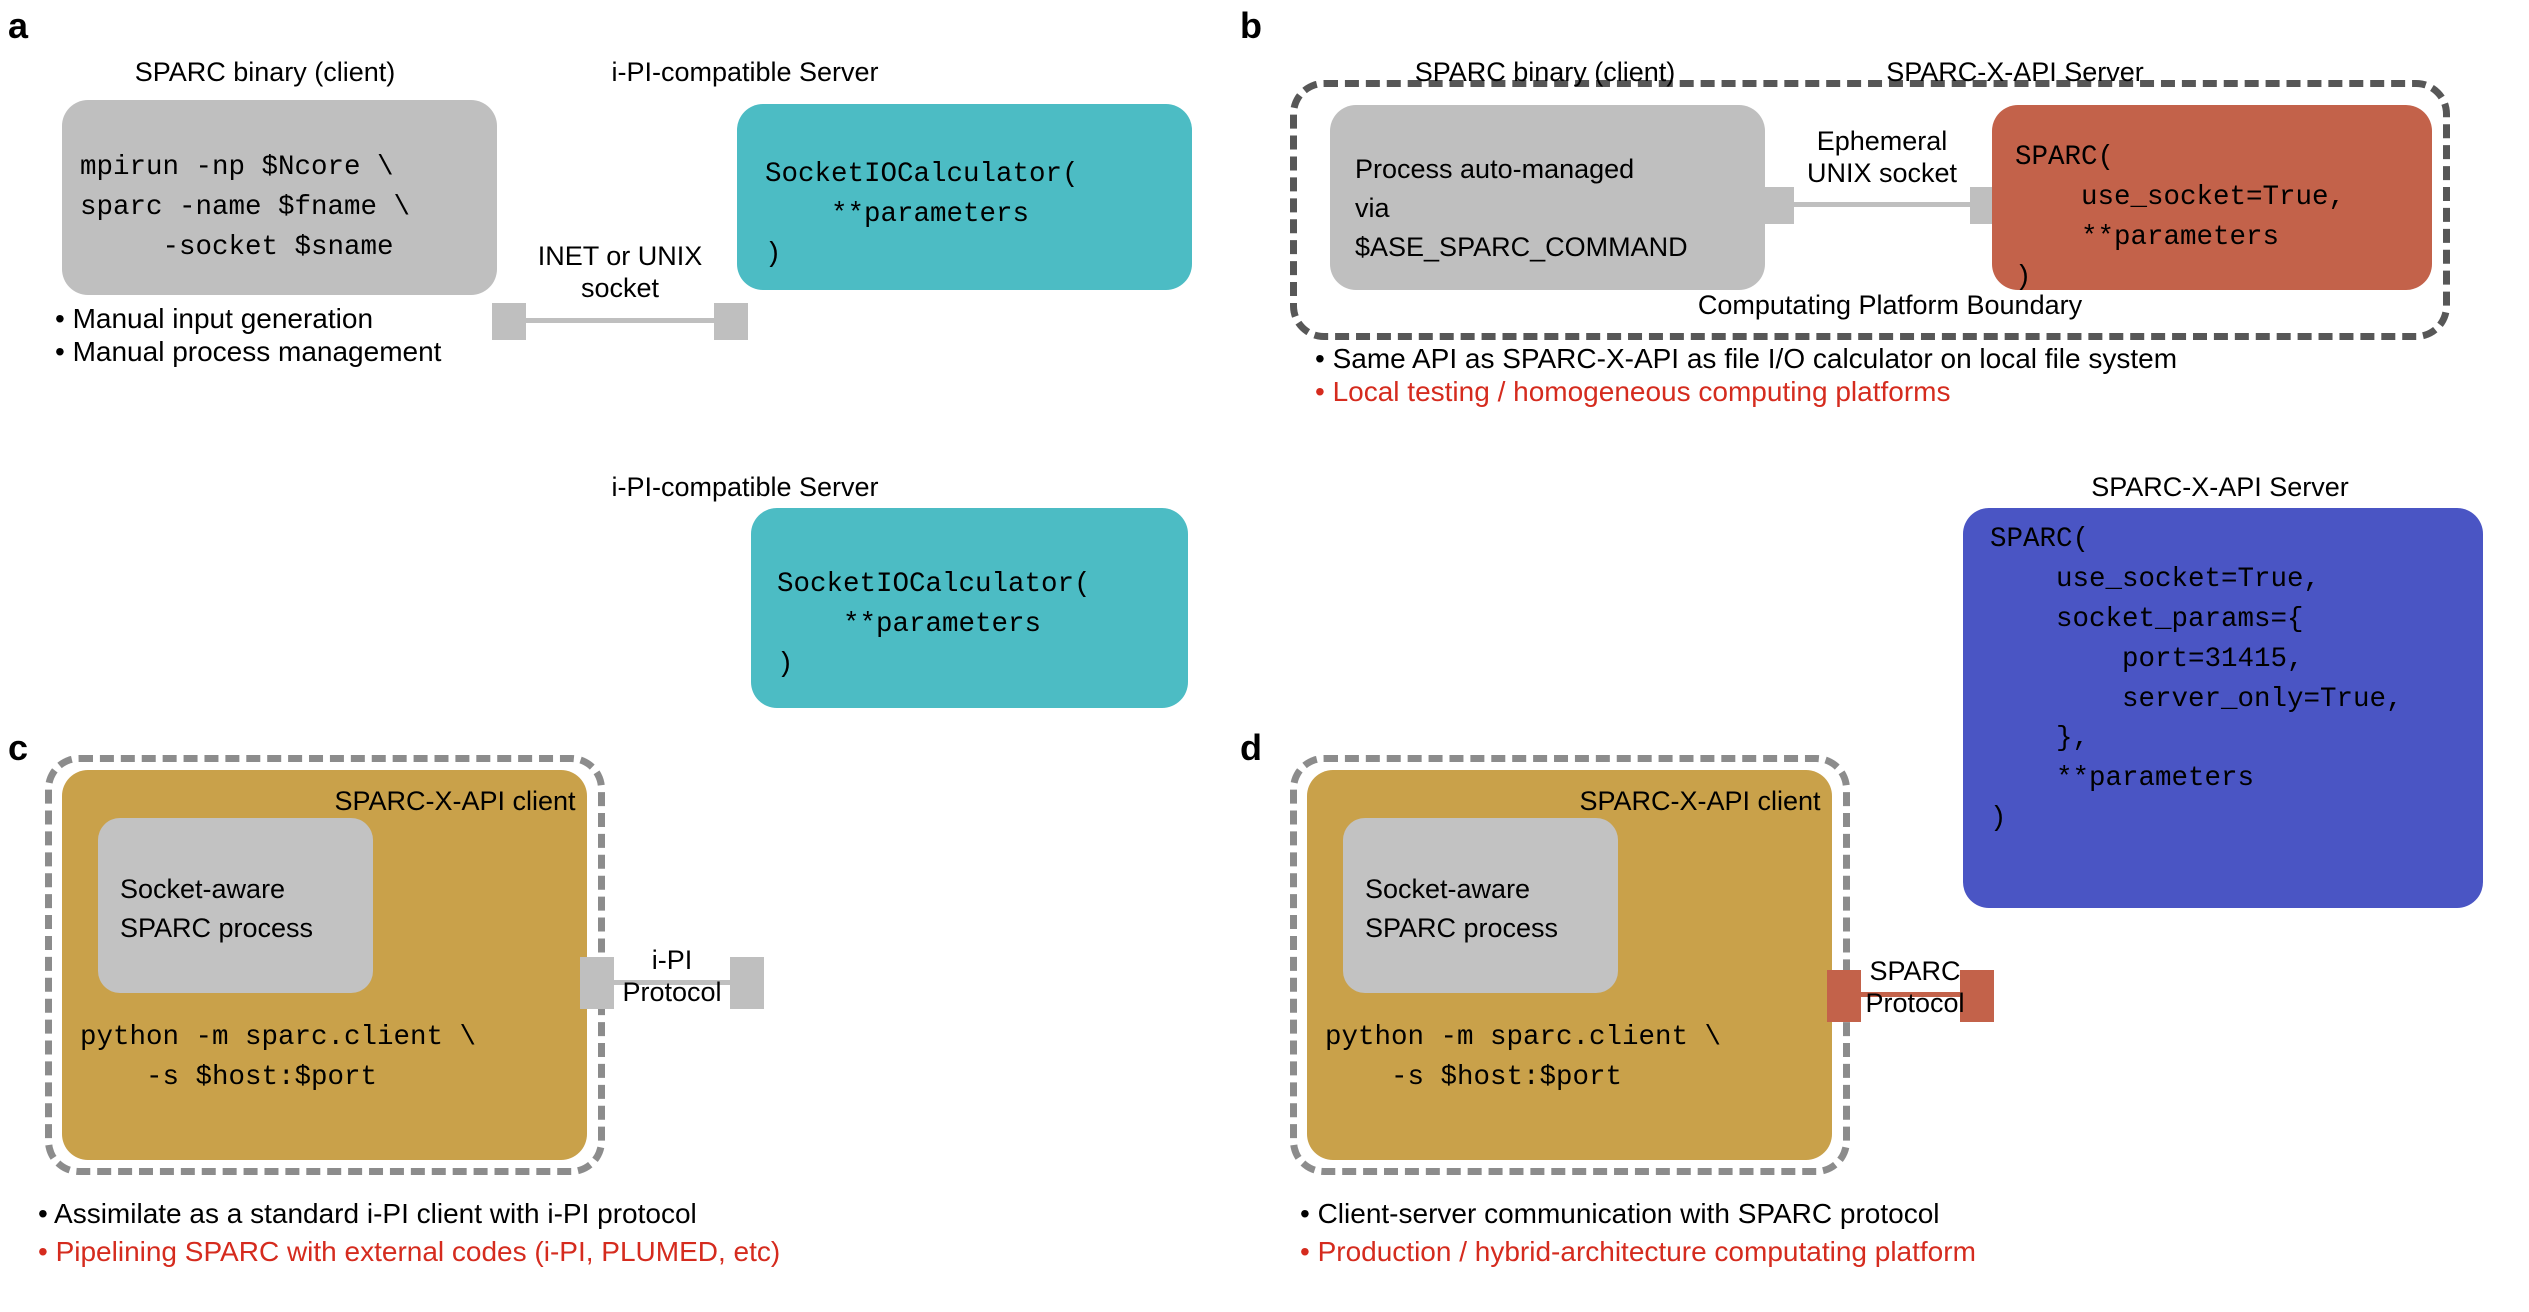 This screenshot has width=2529, height=1312. I want to click on panel-d-client-title: SPARC-X-API client, so click(1700, 801).